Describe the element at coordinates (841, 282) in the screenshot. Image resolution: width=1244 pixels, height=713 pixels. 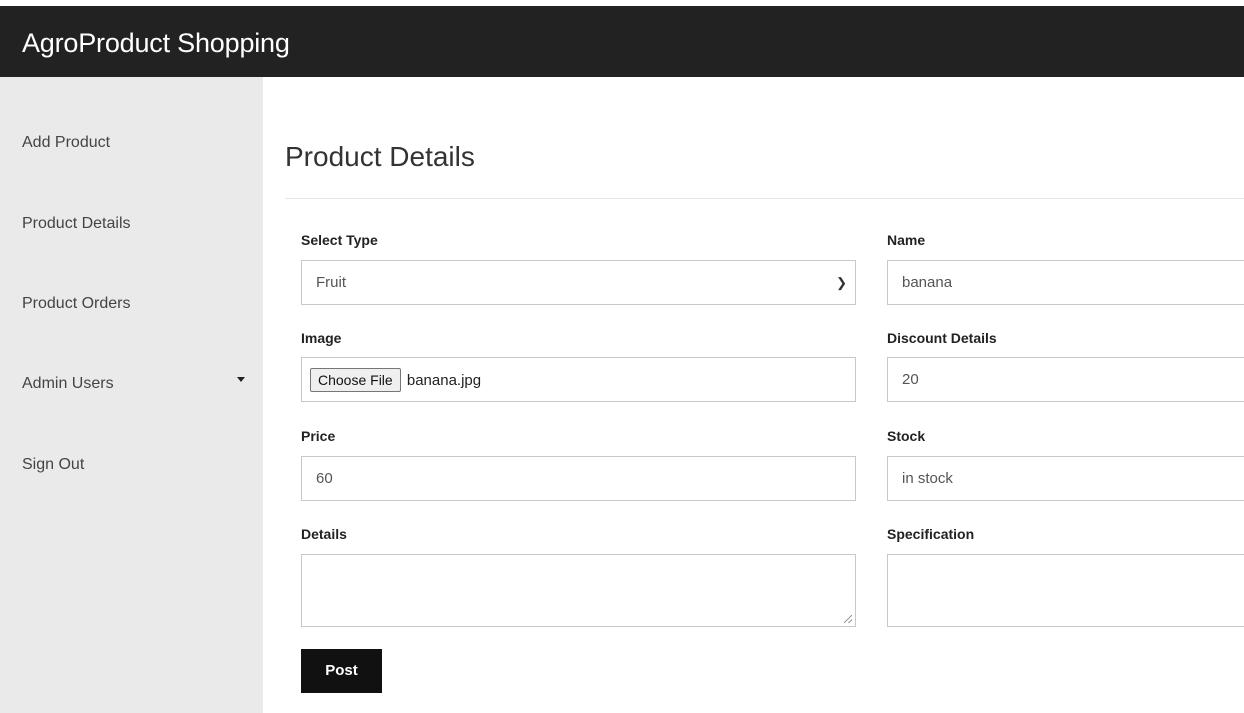
I see `chevron-down-icon: ❯` at that location.